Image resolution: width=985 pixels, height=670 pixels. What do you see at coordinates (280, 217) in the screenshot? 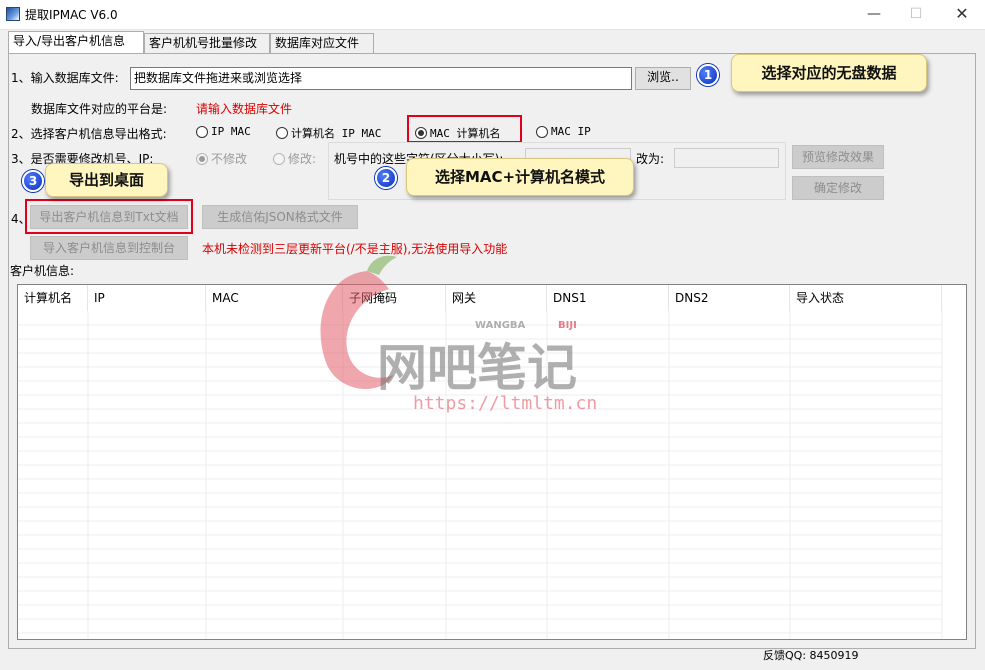
I see `generate-json-button: 生成信佑JSON格式文件` at bounding box center [280, 217].